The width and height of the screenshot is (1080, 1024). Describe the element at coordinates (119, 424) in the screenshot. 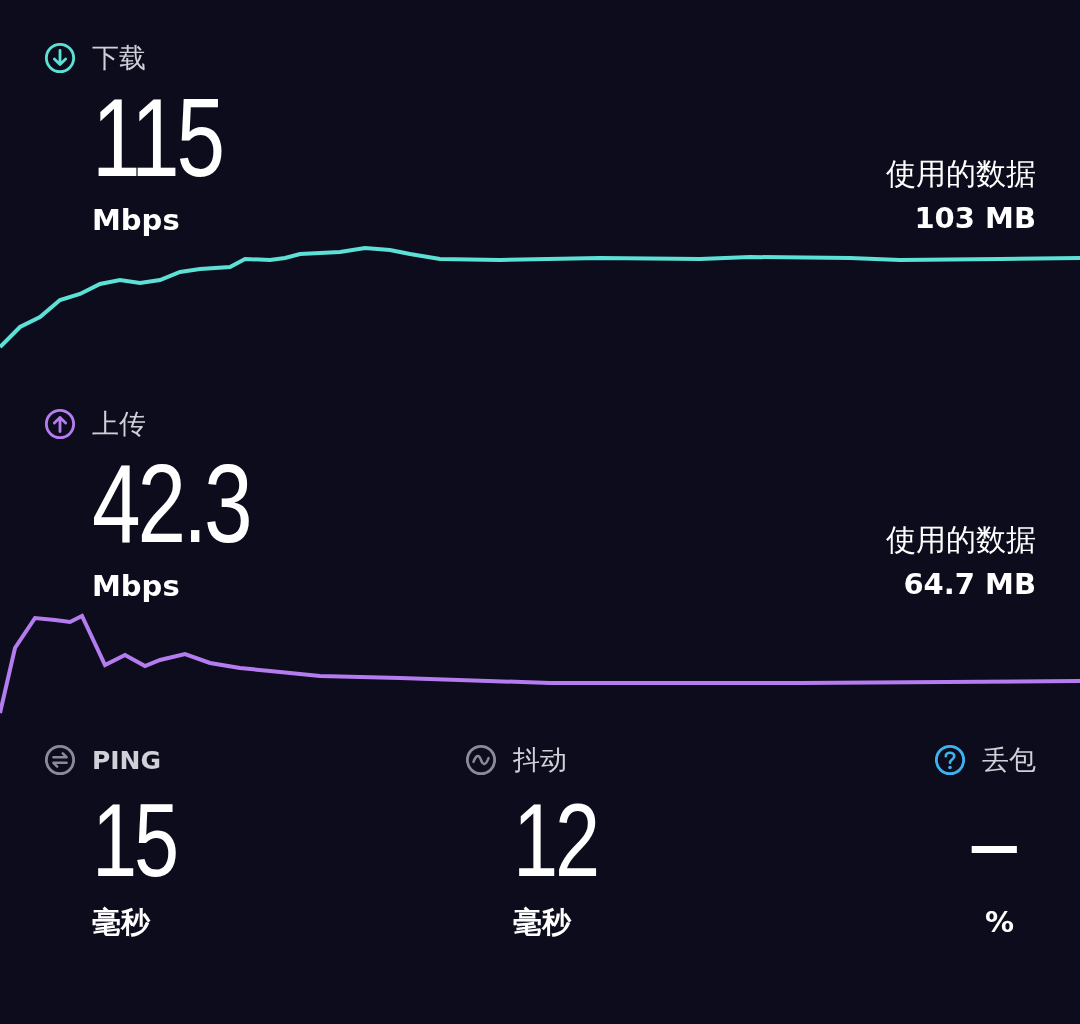

I see `test-label: 上传` at that location.